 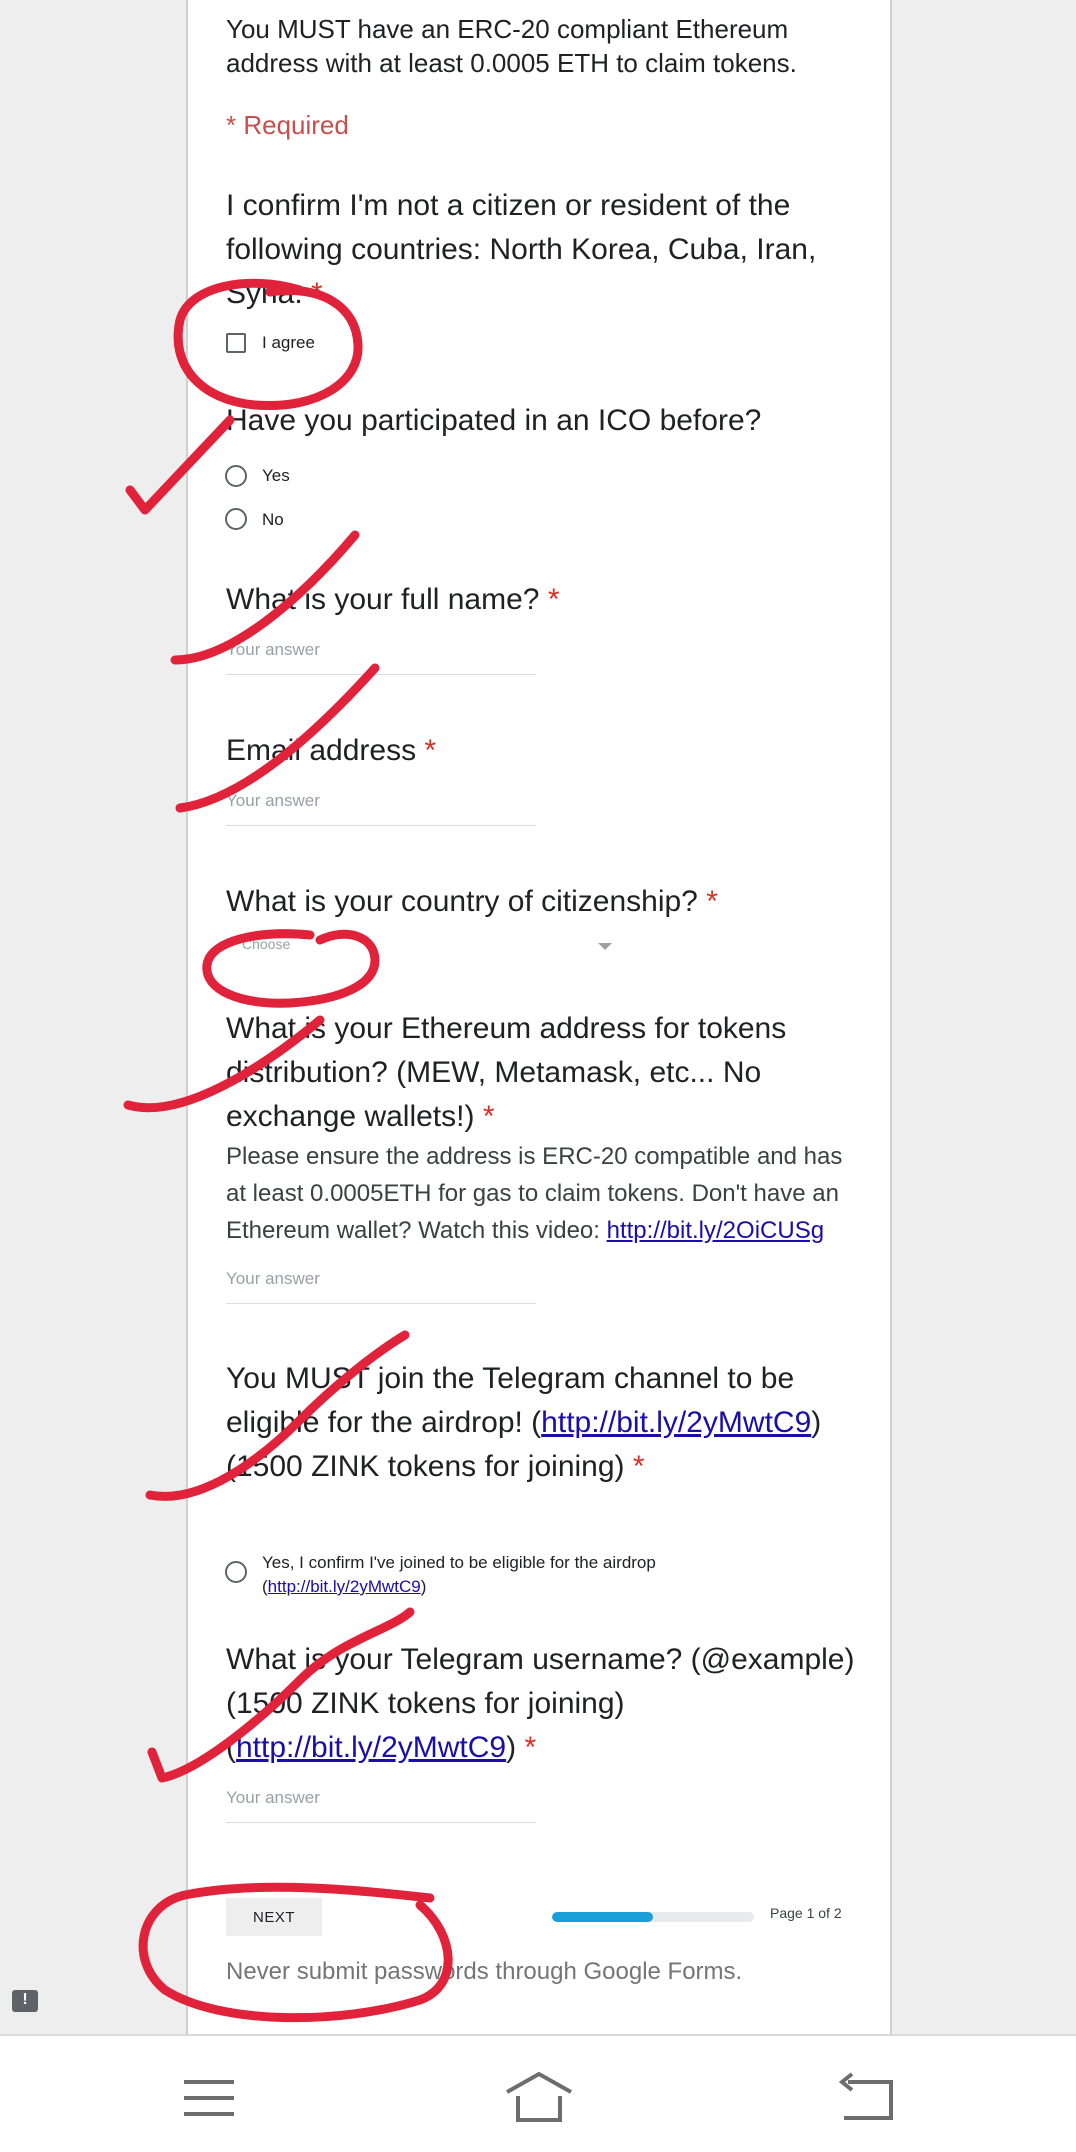 What do you see at coordinates (381, 1798) in the screenshot?
I see `telegram-username-input` at bounding box center [381, 1798].